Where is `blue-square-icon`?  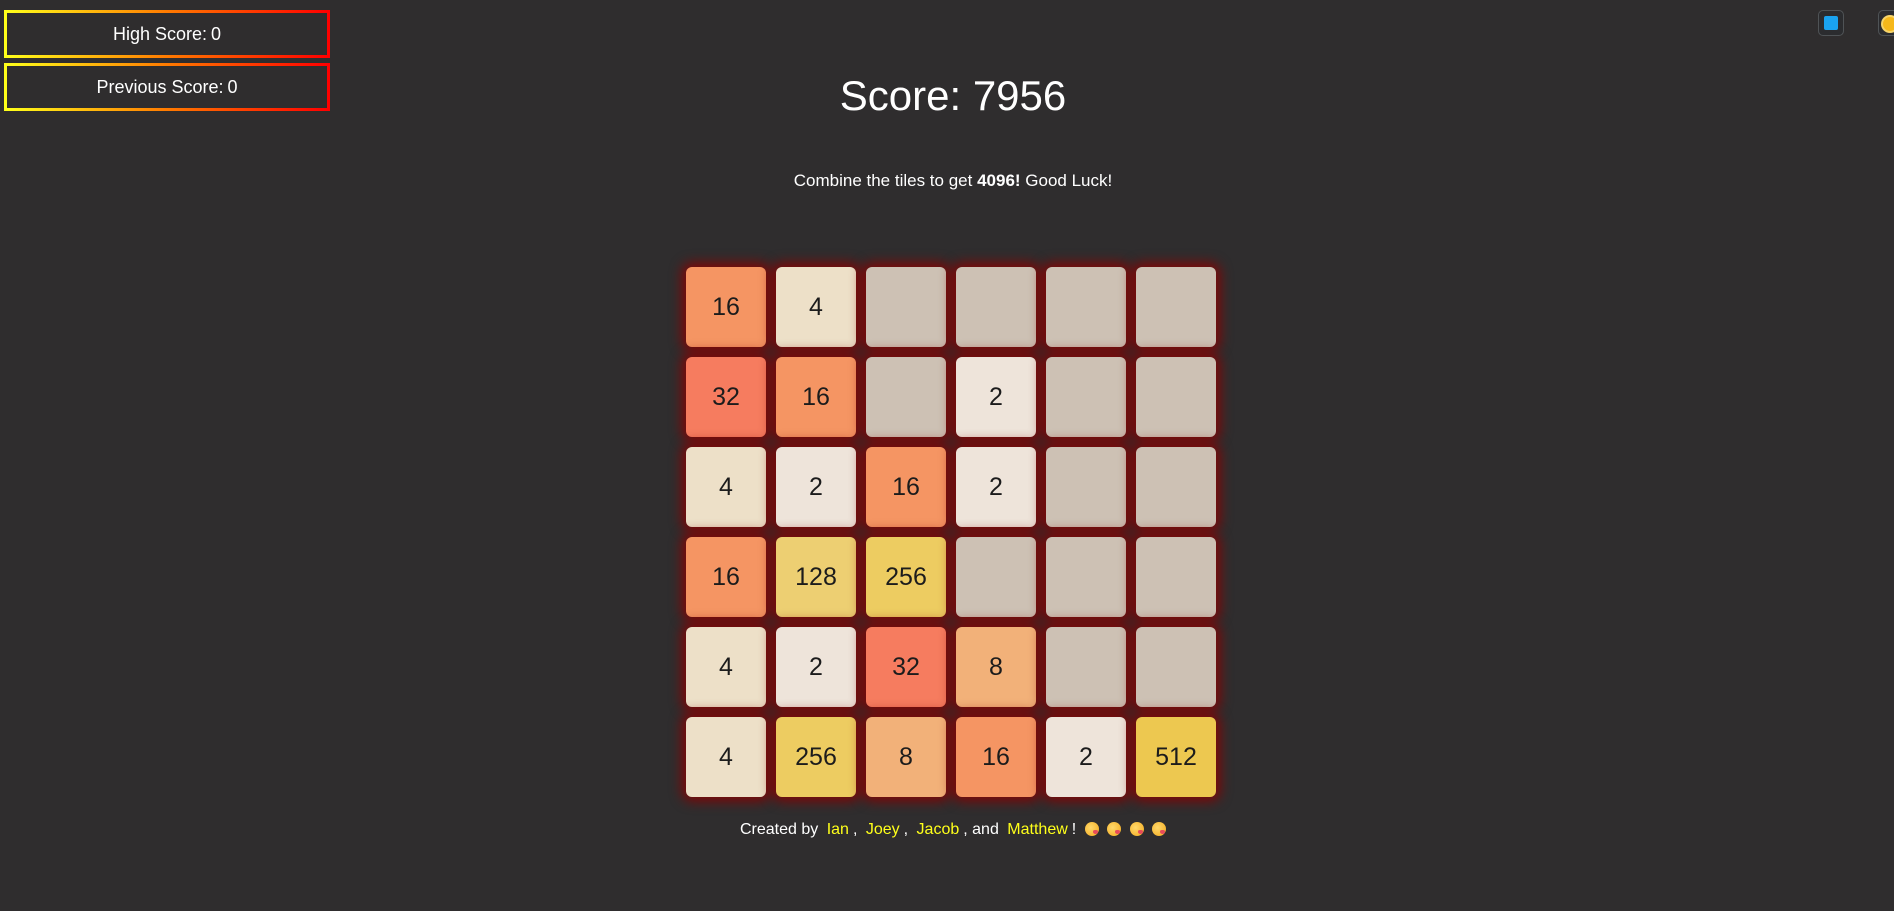
blue-square-icon is located at coordinates (1831, 23).